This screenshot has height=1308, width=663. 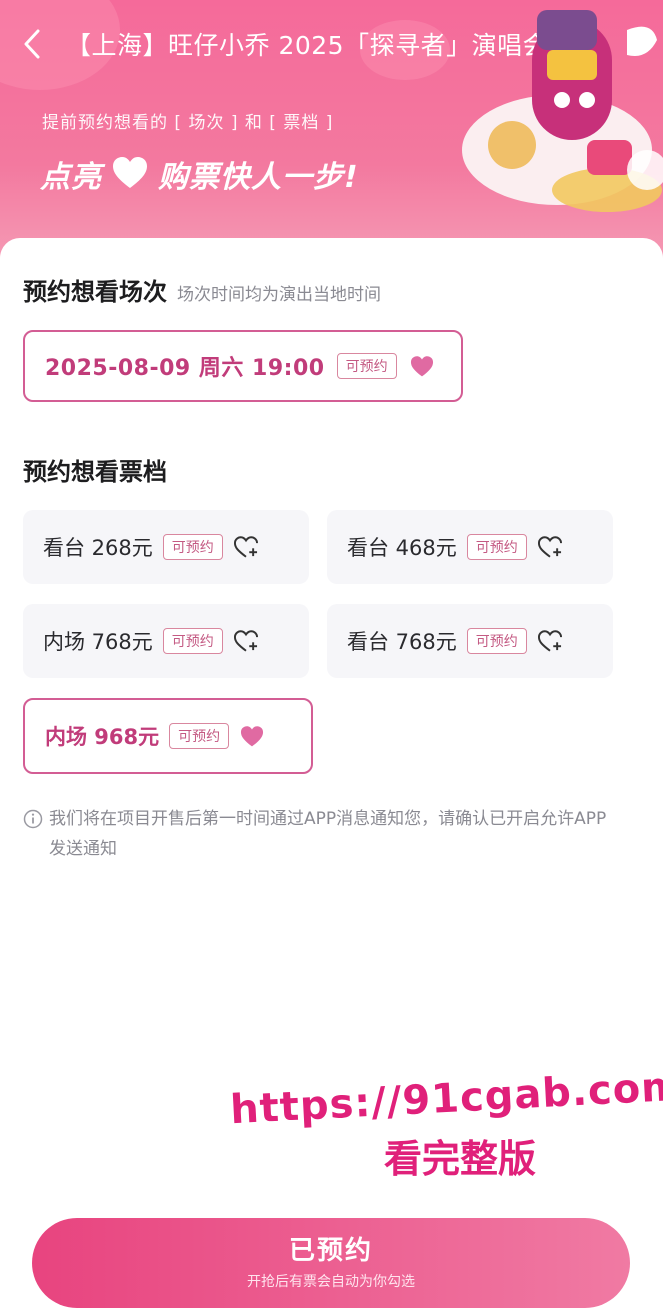 I want to click on notification-notice: 我们将在项目开售后第一时间通过APP消息通知您，请确认已开启允许APP发送通知, so click(x=323, y=834).